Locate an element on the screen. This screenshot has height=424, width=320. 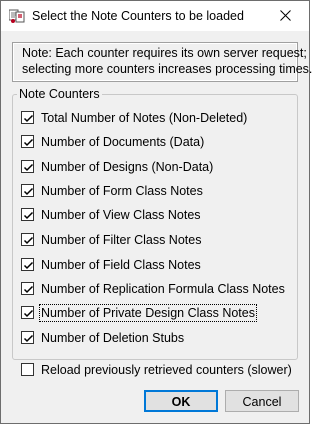
checkbox-label: Number of Private Design Class Notes is located at coordinates (148, 313).